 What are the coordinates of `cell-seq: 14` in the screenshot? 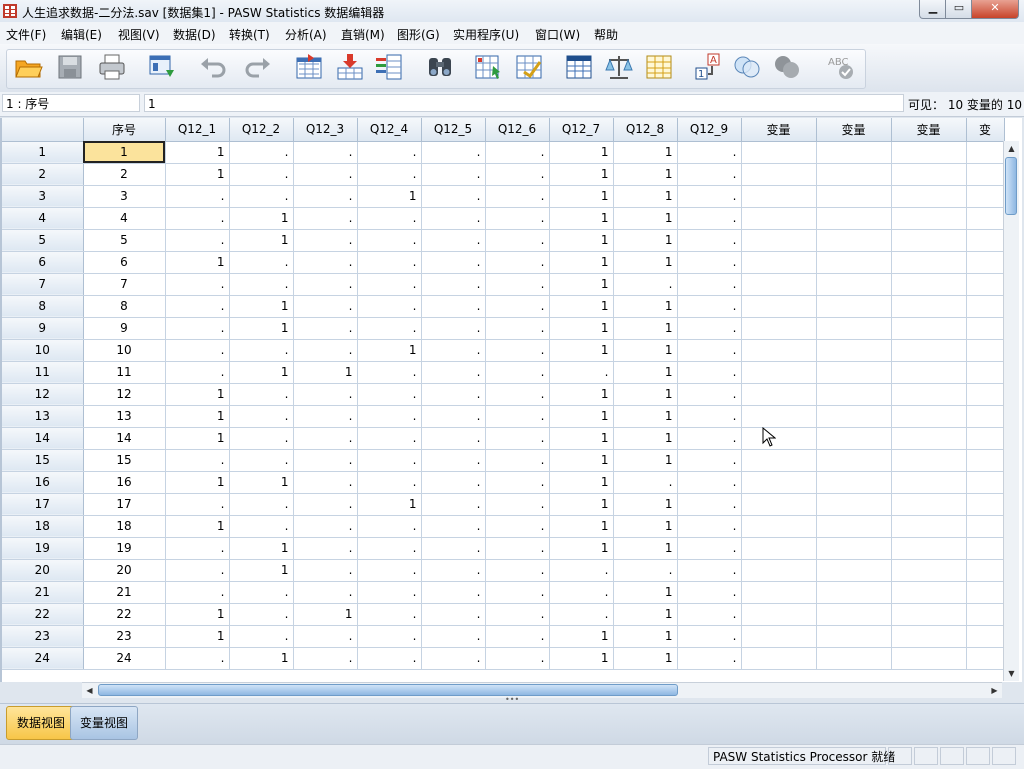 It's located at (124, 438).